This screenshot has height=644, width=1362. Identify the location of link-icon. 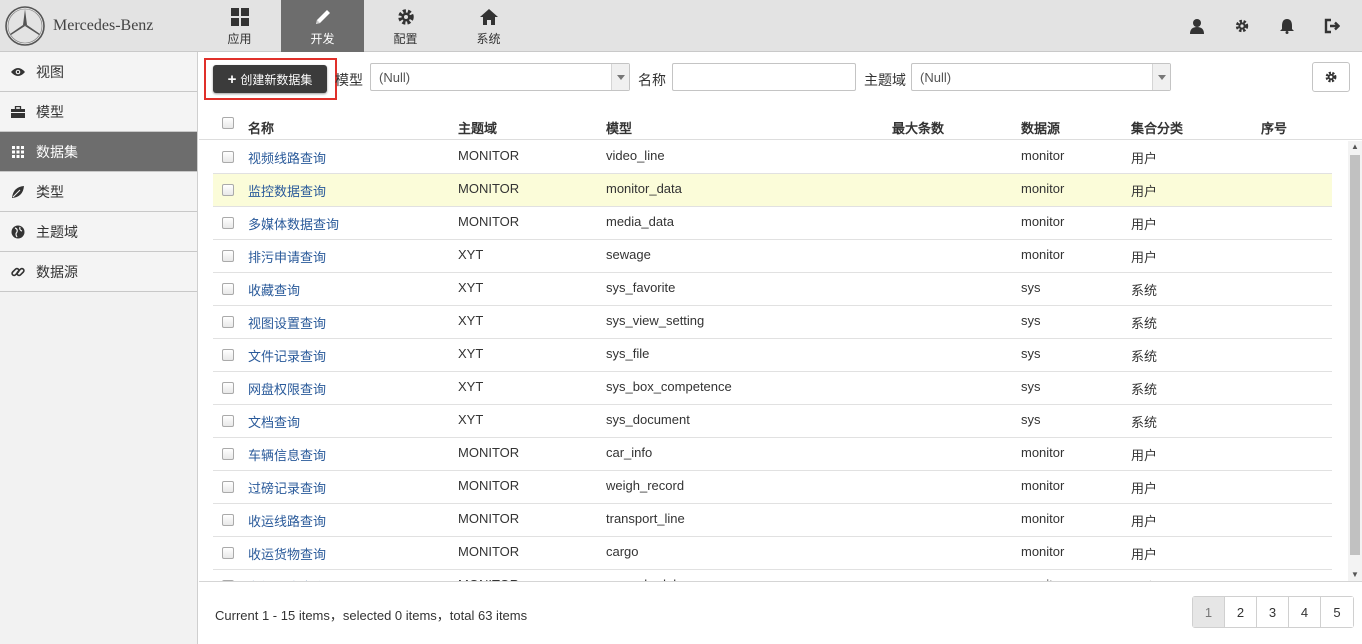
(18, 272).